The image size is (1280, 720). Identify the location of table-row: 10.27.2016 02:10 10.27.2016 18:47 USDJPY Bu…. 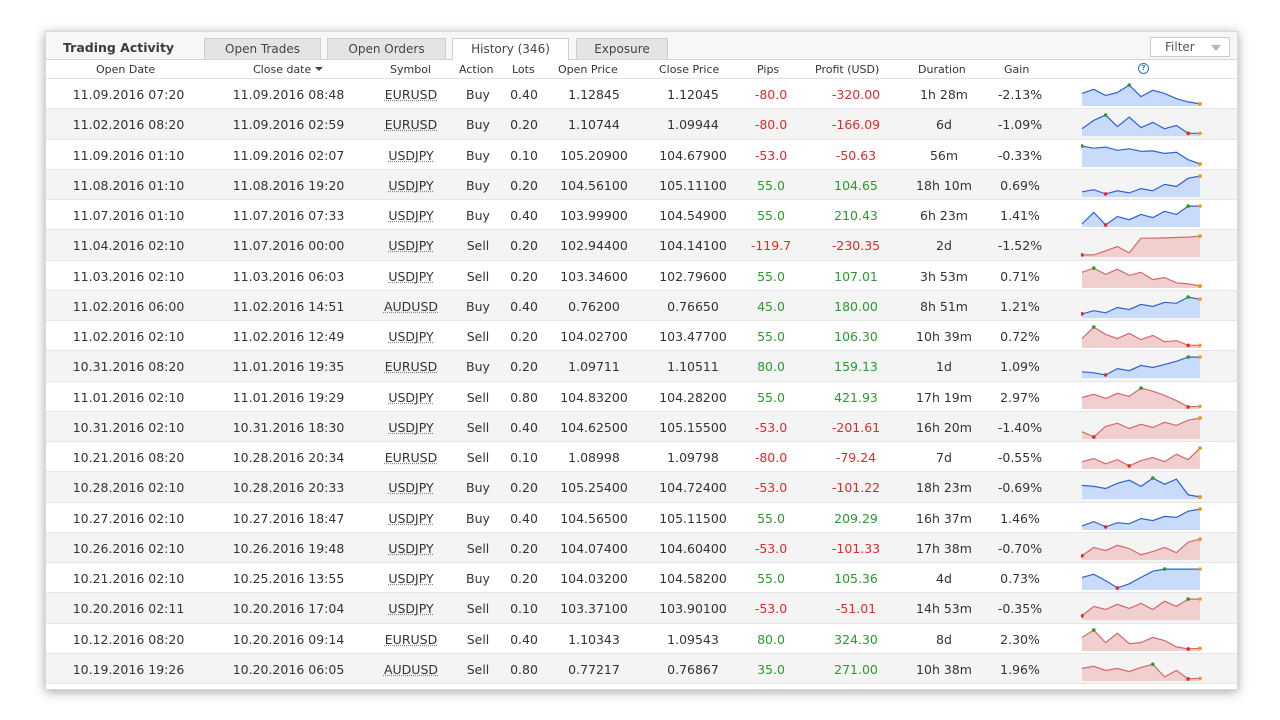
(641, 518).